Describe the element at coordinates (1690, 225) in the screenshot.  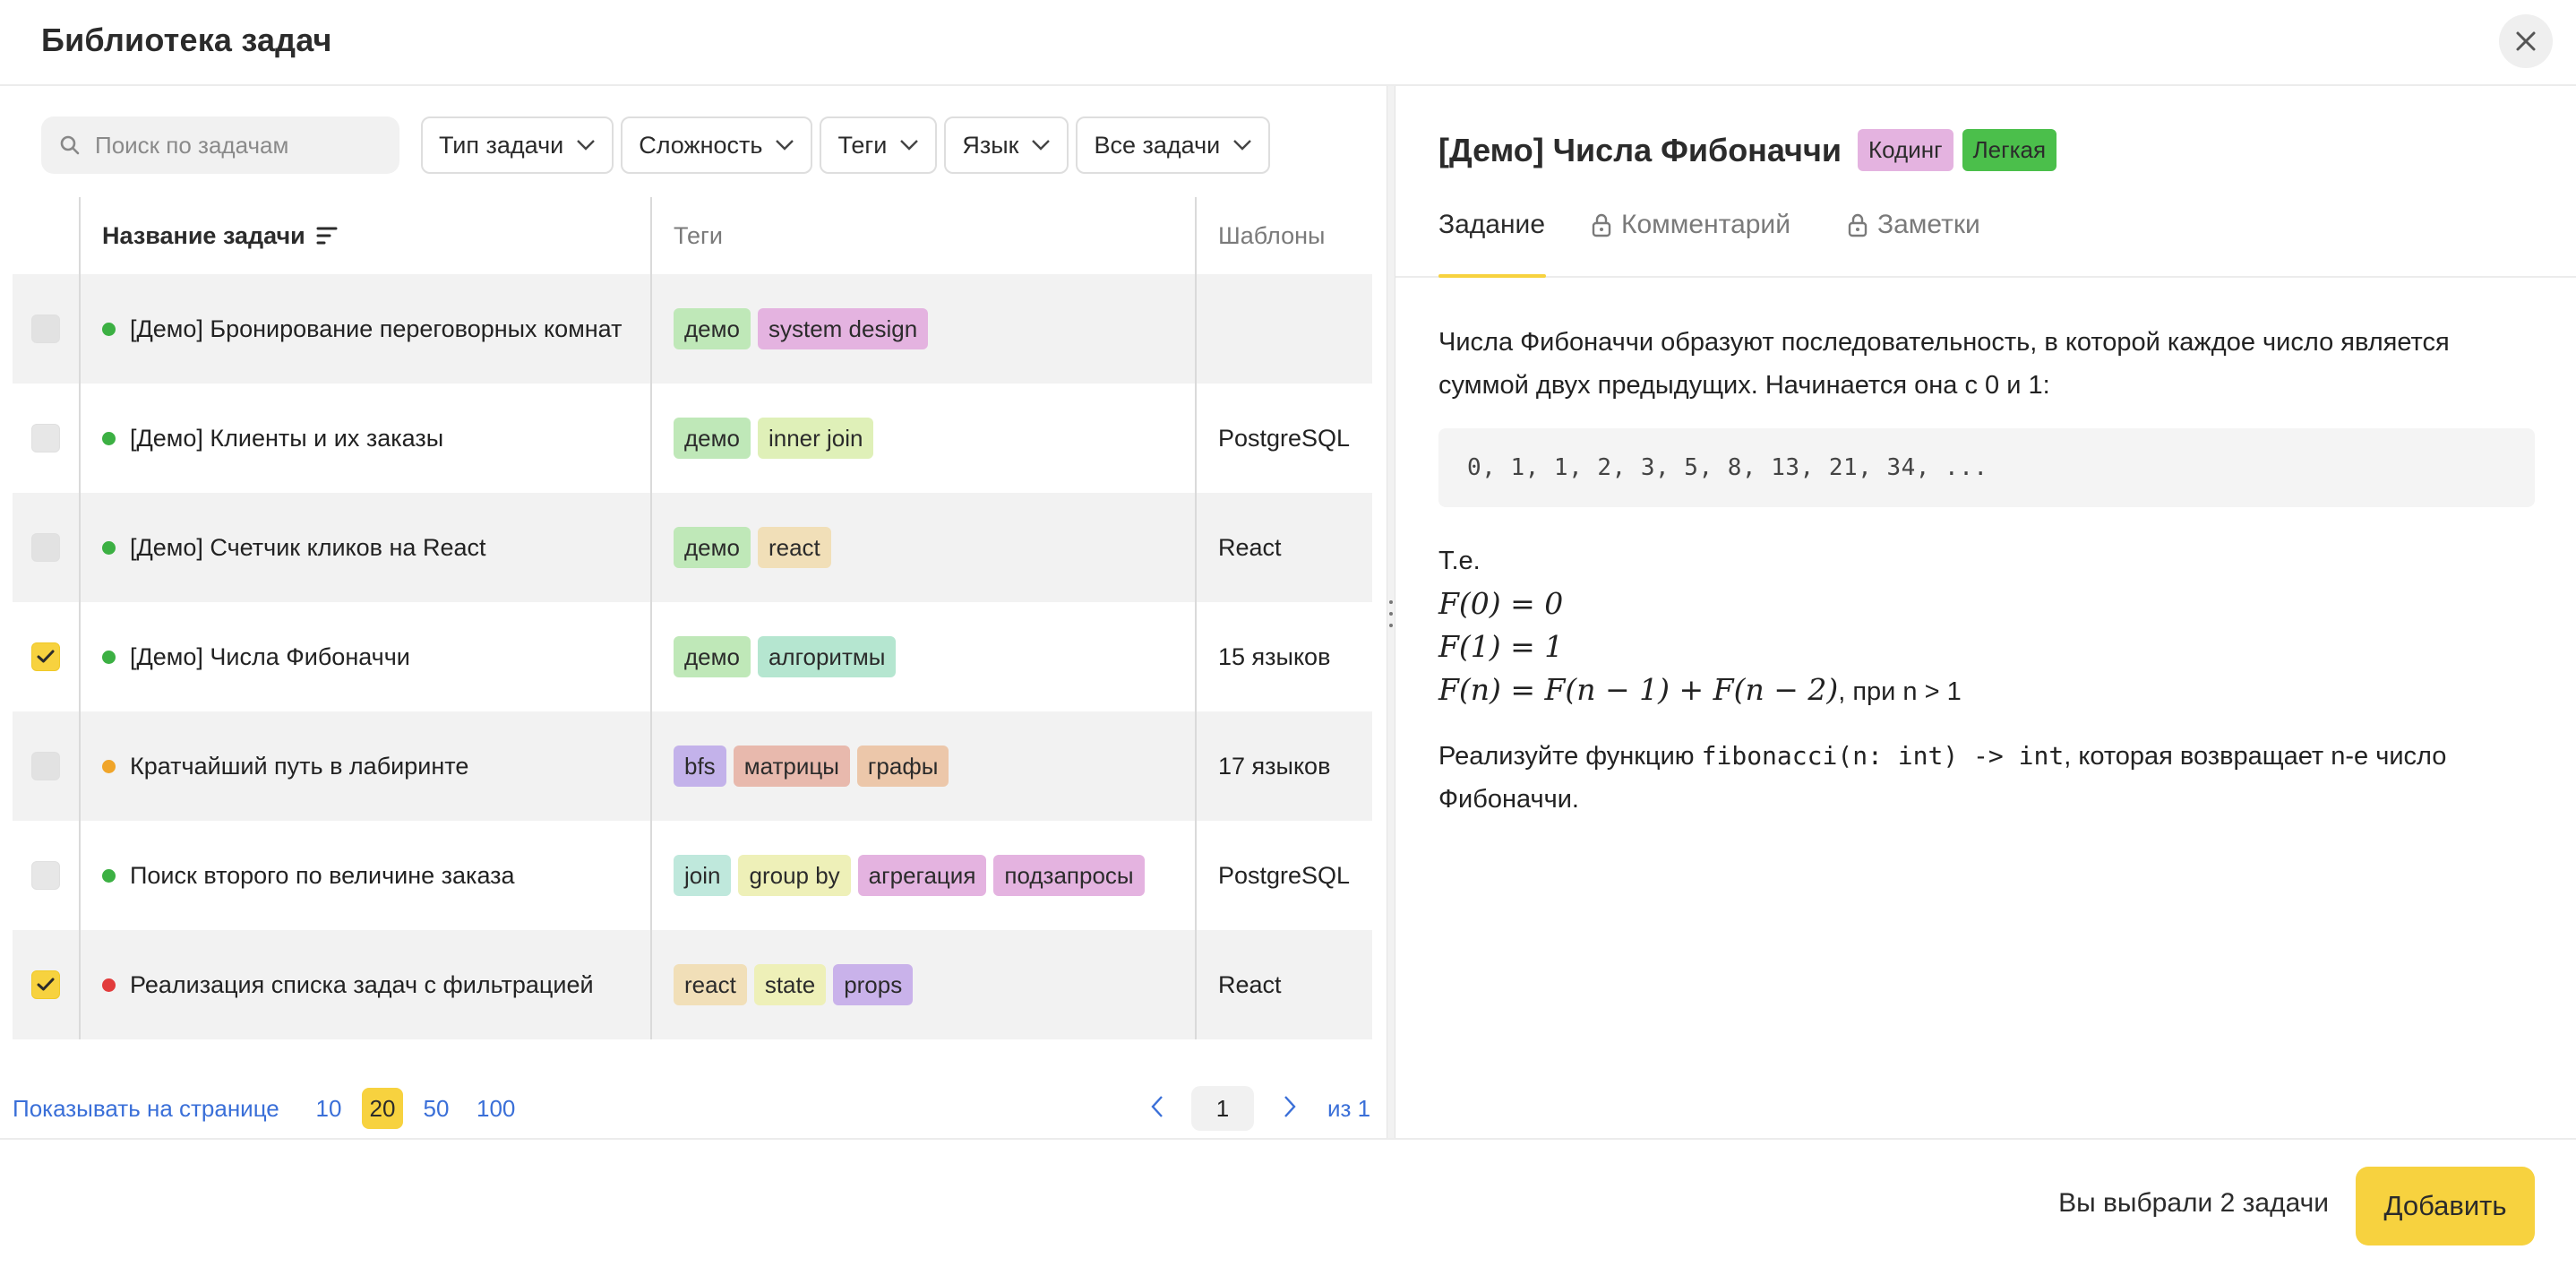
I see `tab-comment: Комментарий` at that location.